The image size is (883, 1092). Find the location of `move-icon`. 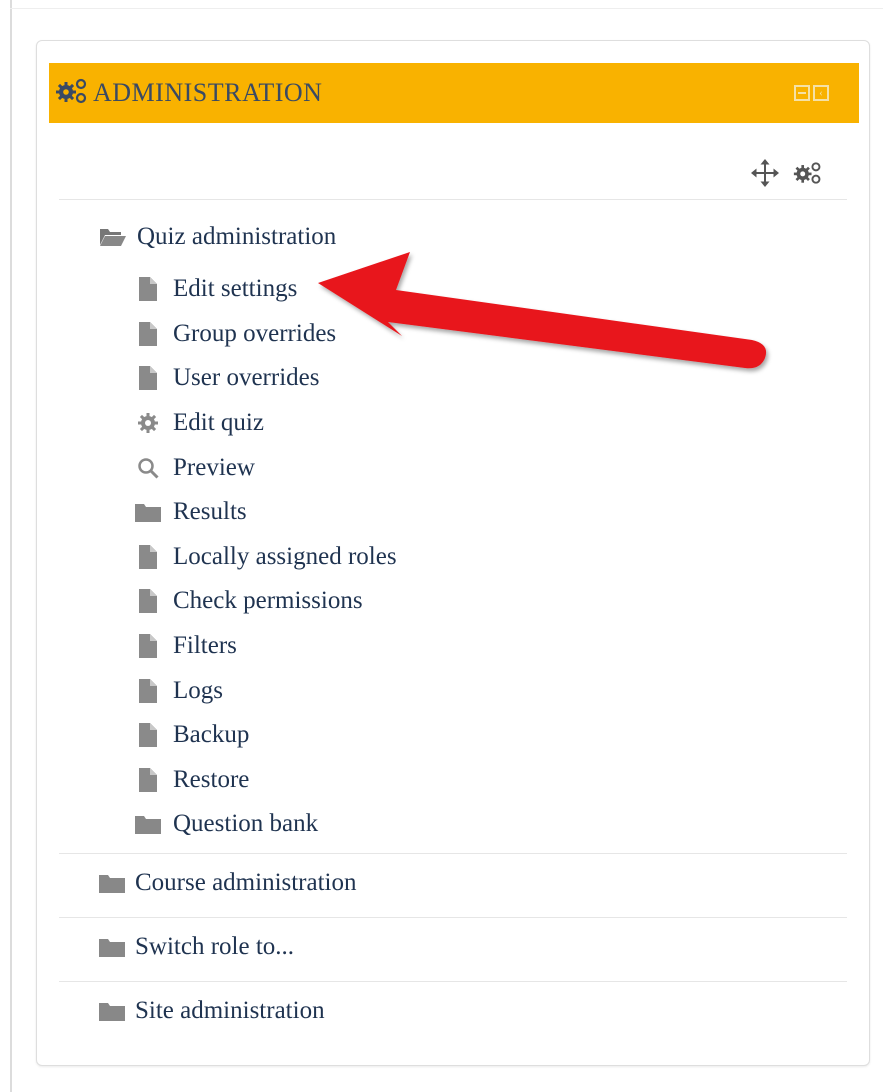

move-icon is located at coordinates (765, 175).